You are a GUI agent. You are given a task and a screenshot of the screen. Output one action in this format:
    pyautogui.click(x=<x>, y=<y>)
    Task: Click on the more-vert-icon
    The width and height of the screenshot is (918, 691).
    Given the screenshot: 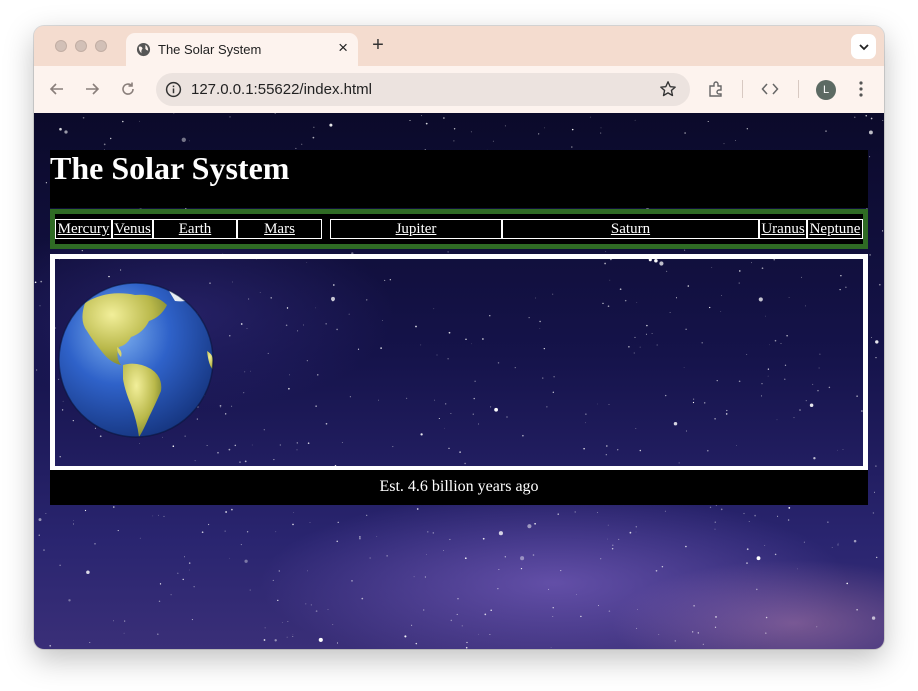 What is the action you would take?
    pyautogui.click(x=861, y=89)
    